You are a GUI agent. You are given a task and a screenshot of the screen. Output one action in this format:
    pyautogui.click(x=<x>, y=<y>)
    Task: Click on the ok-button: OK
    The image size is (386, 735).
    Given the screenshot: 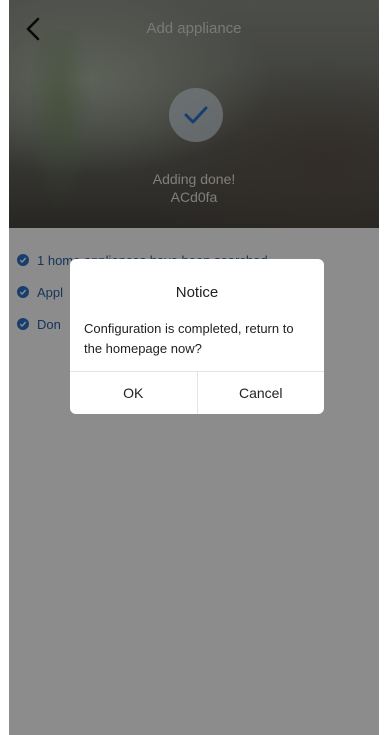 What is the action you would take?
    pyautogui.click(x=133, y=393)
    